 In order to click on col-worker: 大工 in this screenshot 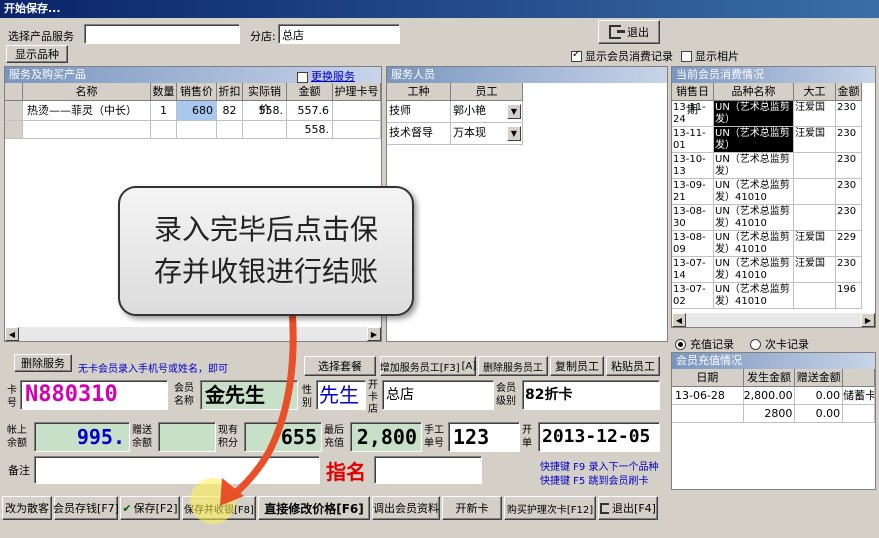, I will do `click(815, 92)`.